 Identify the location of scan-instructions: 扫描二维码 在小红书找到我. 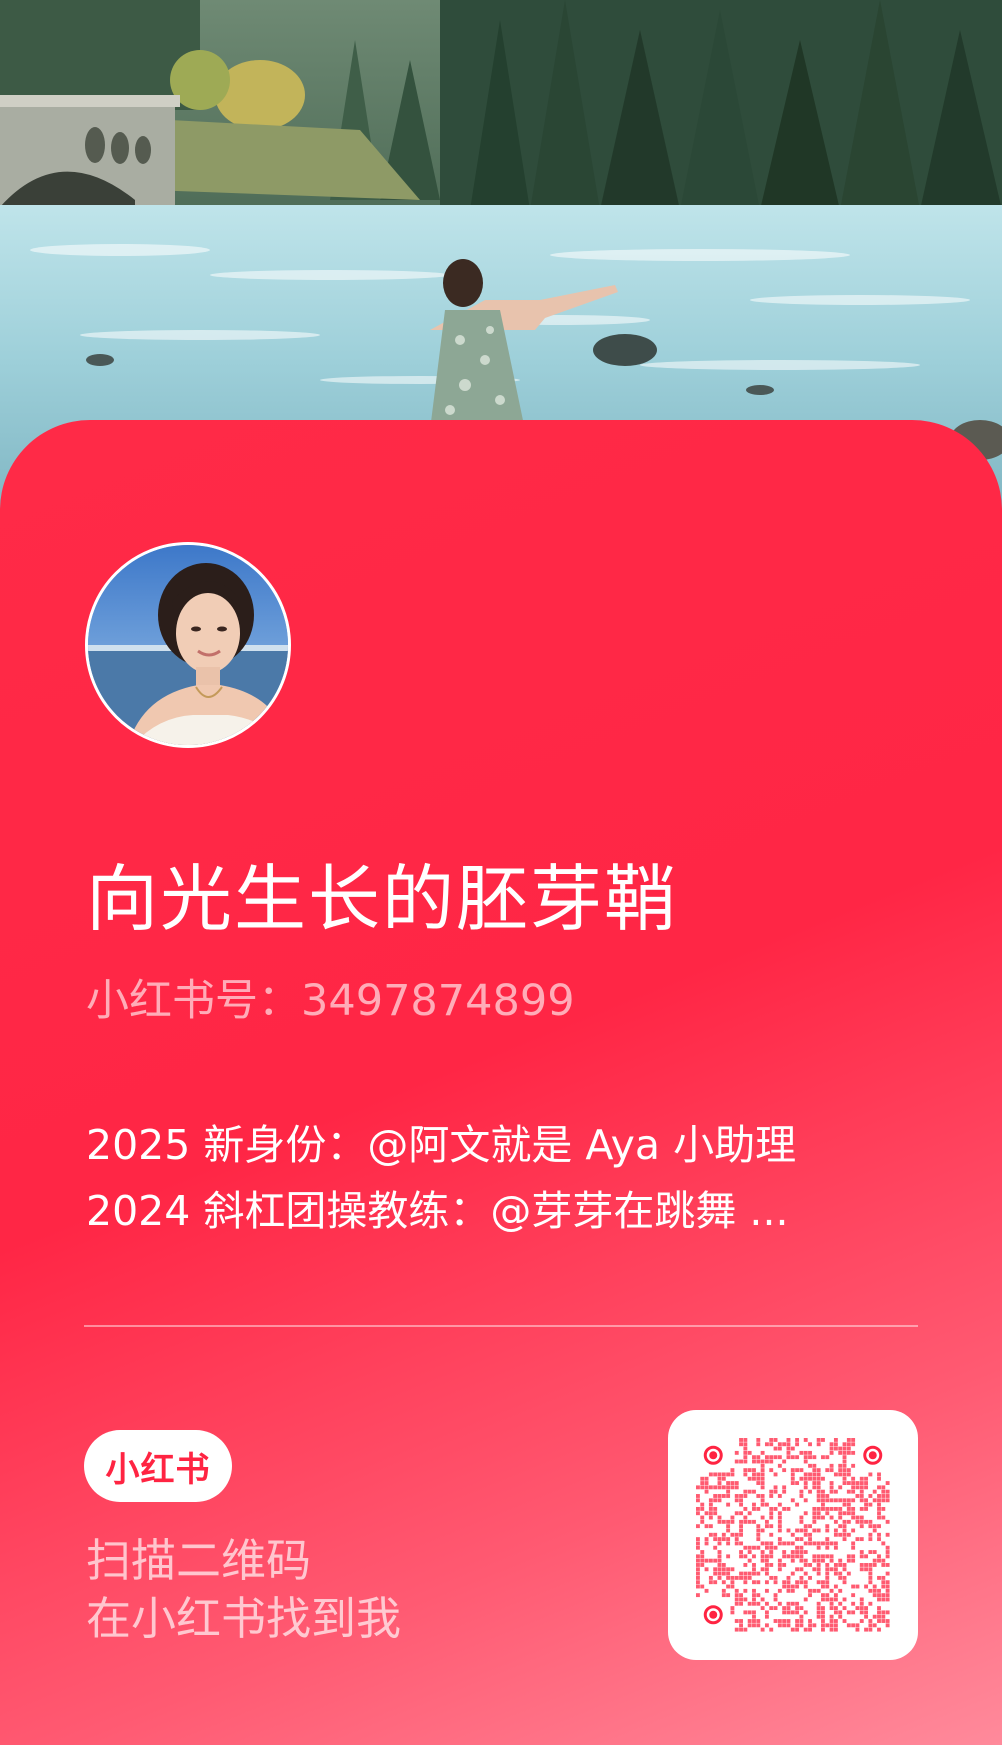
(243, 1590).